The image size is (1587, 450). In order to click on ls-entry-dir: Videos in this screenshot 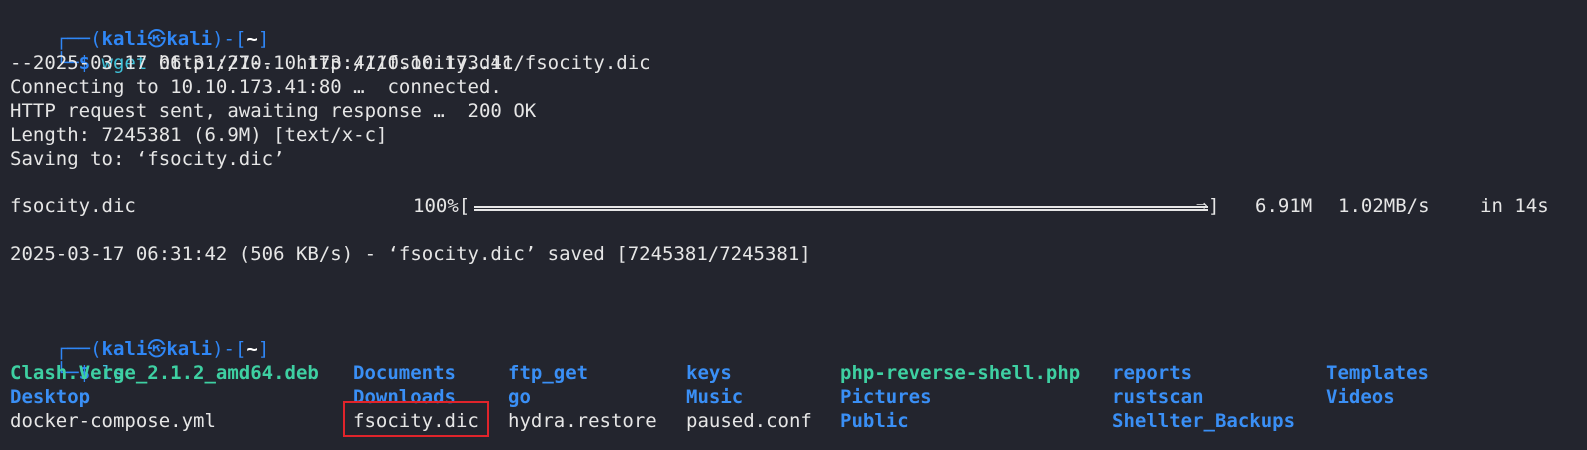, I will do `click(1360, 397)`.